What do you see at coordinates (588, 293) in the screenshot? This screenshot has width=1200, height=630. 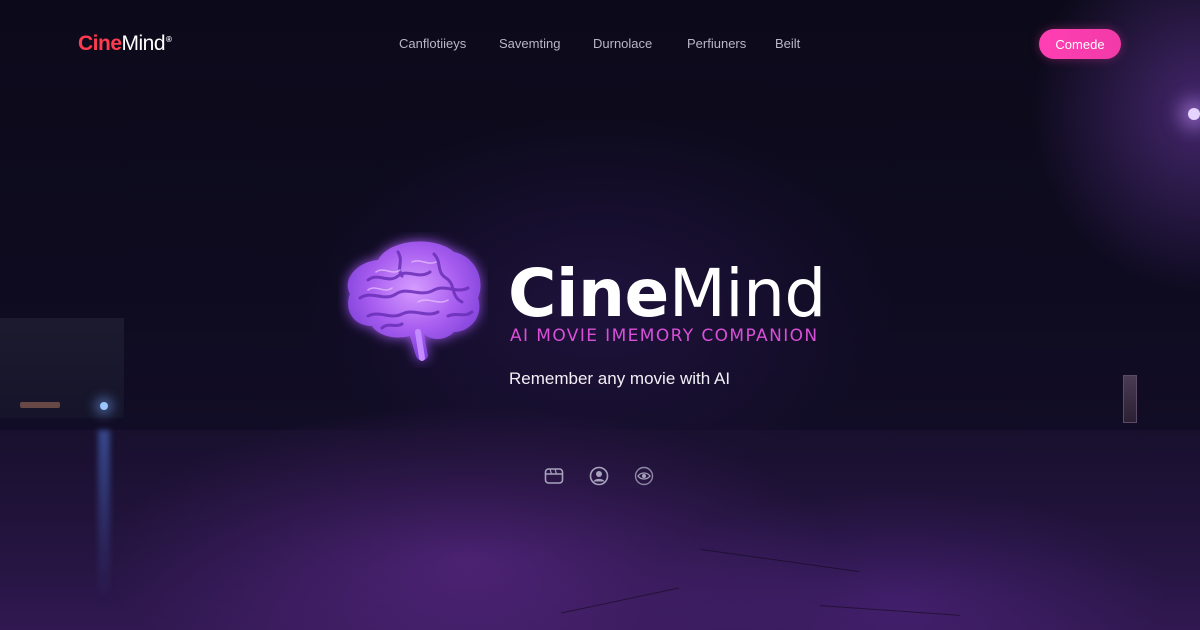 I see `hero-title-cine: Cine` at bounding box center [588, 293].